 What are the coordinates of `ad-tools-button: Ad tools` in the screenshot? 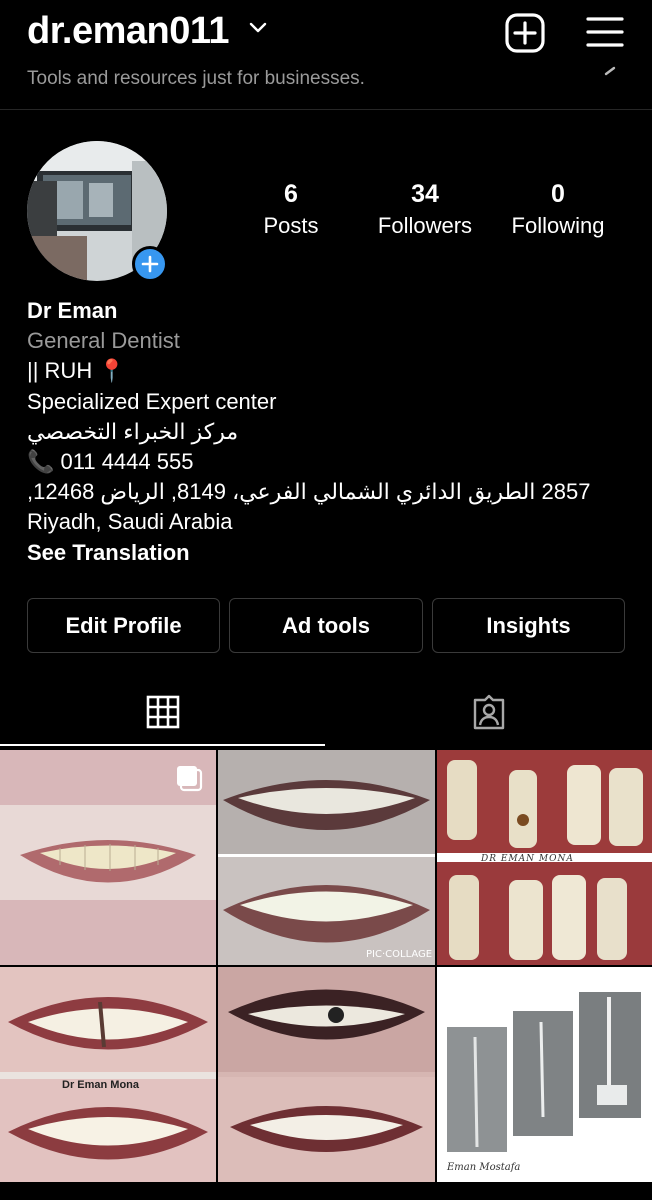 It's located at (326, 625).